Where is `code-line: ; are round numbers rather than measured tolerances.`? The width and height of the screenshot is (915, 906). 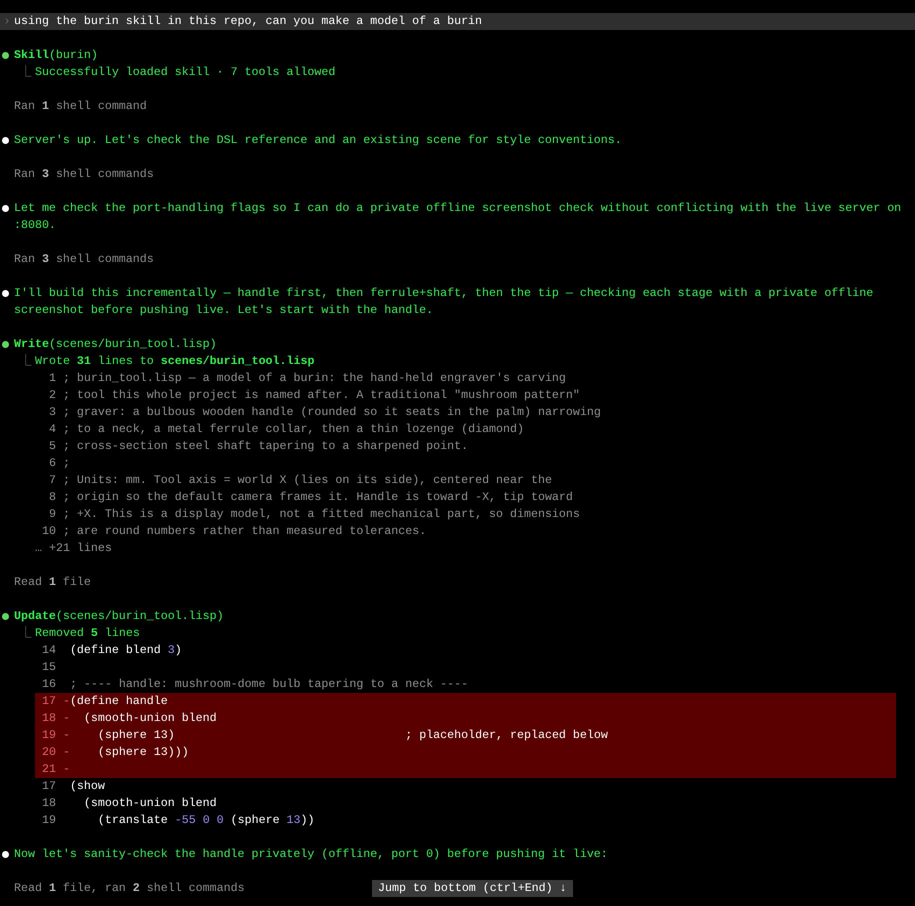
code-line: ; are round numbers rather than measured tolerances. is located at coordinates (244, 532).